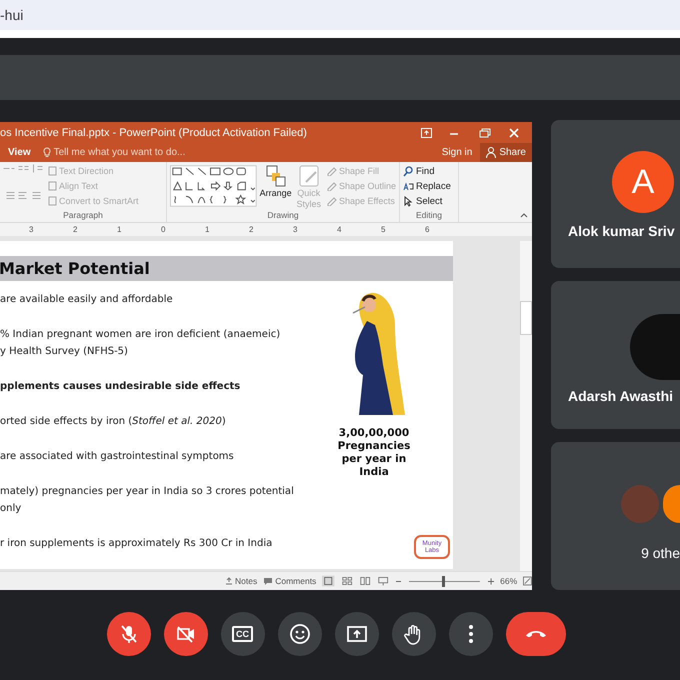 The height and width of the screenshot is (680, 680). Describe the element at coordinates (75, 268) in the screenshot. I see `slide-title: Market Potential` at that location.